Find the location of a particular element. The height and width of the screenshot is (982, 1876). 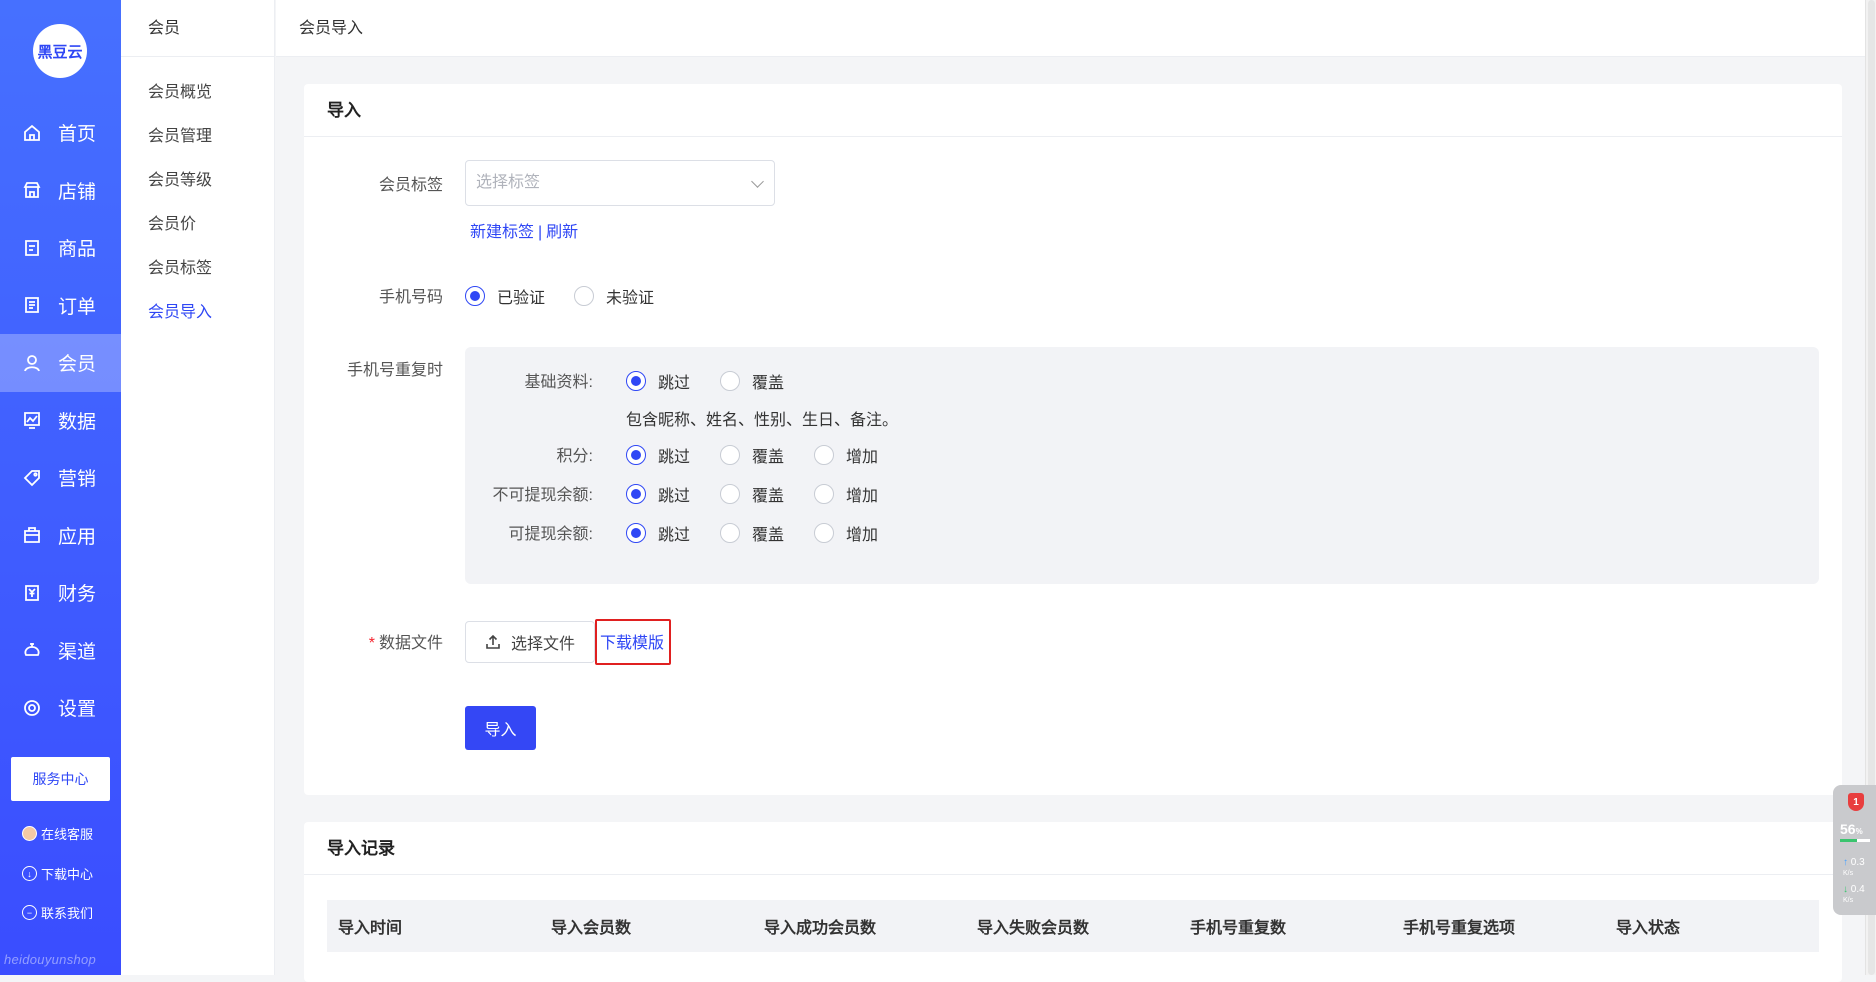

phone-verified-radio: 已验证 is located at coordinates (505, 296).